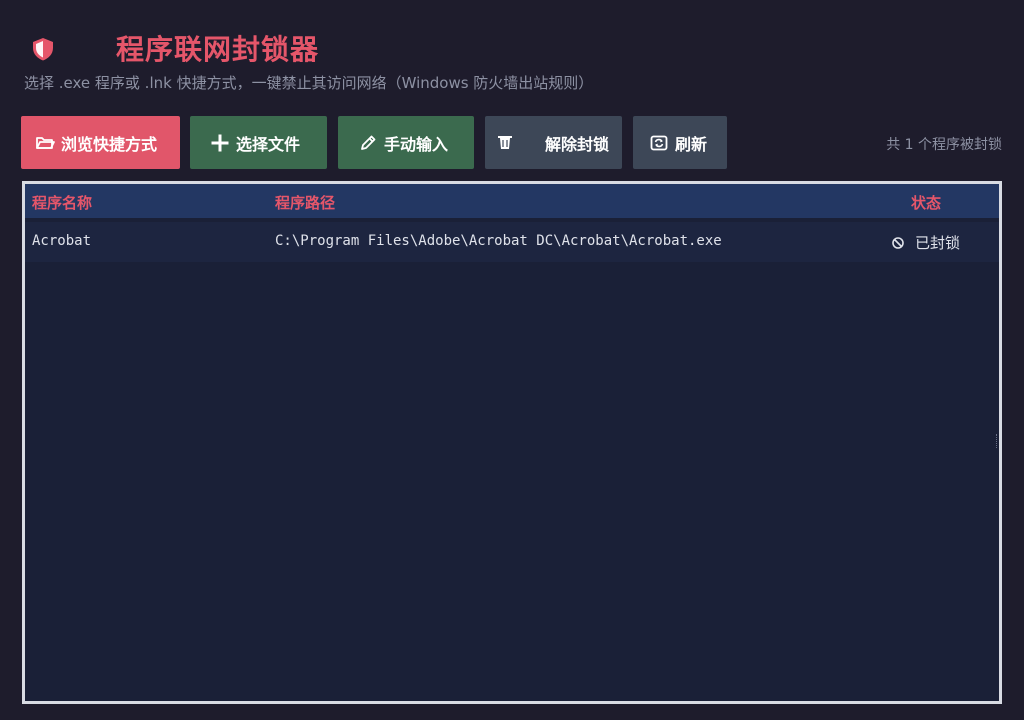 Image resolution: width=1024 pixels, height=720 pixels. What do you see at coordinates (62, 241) in the screenshot?
I see `row-program-name: Acrobat` at bounding box center [62, 241].